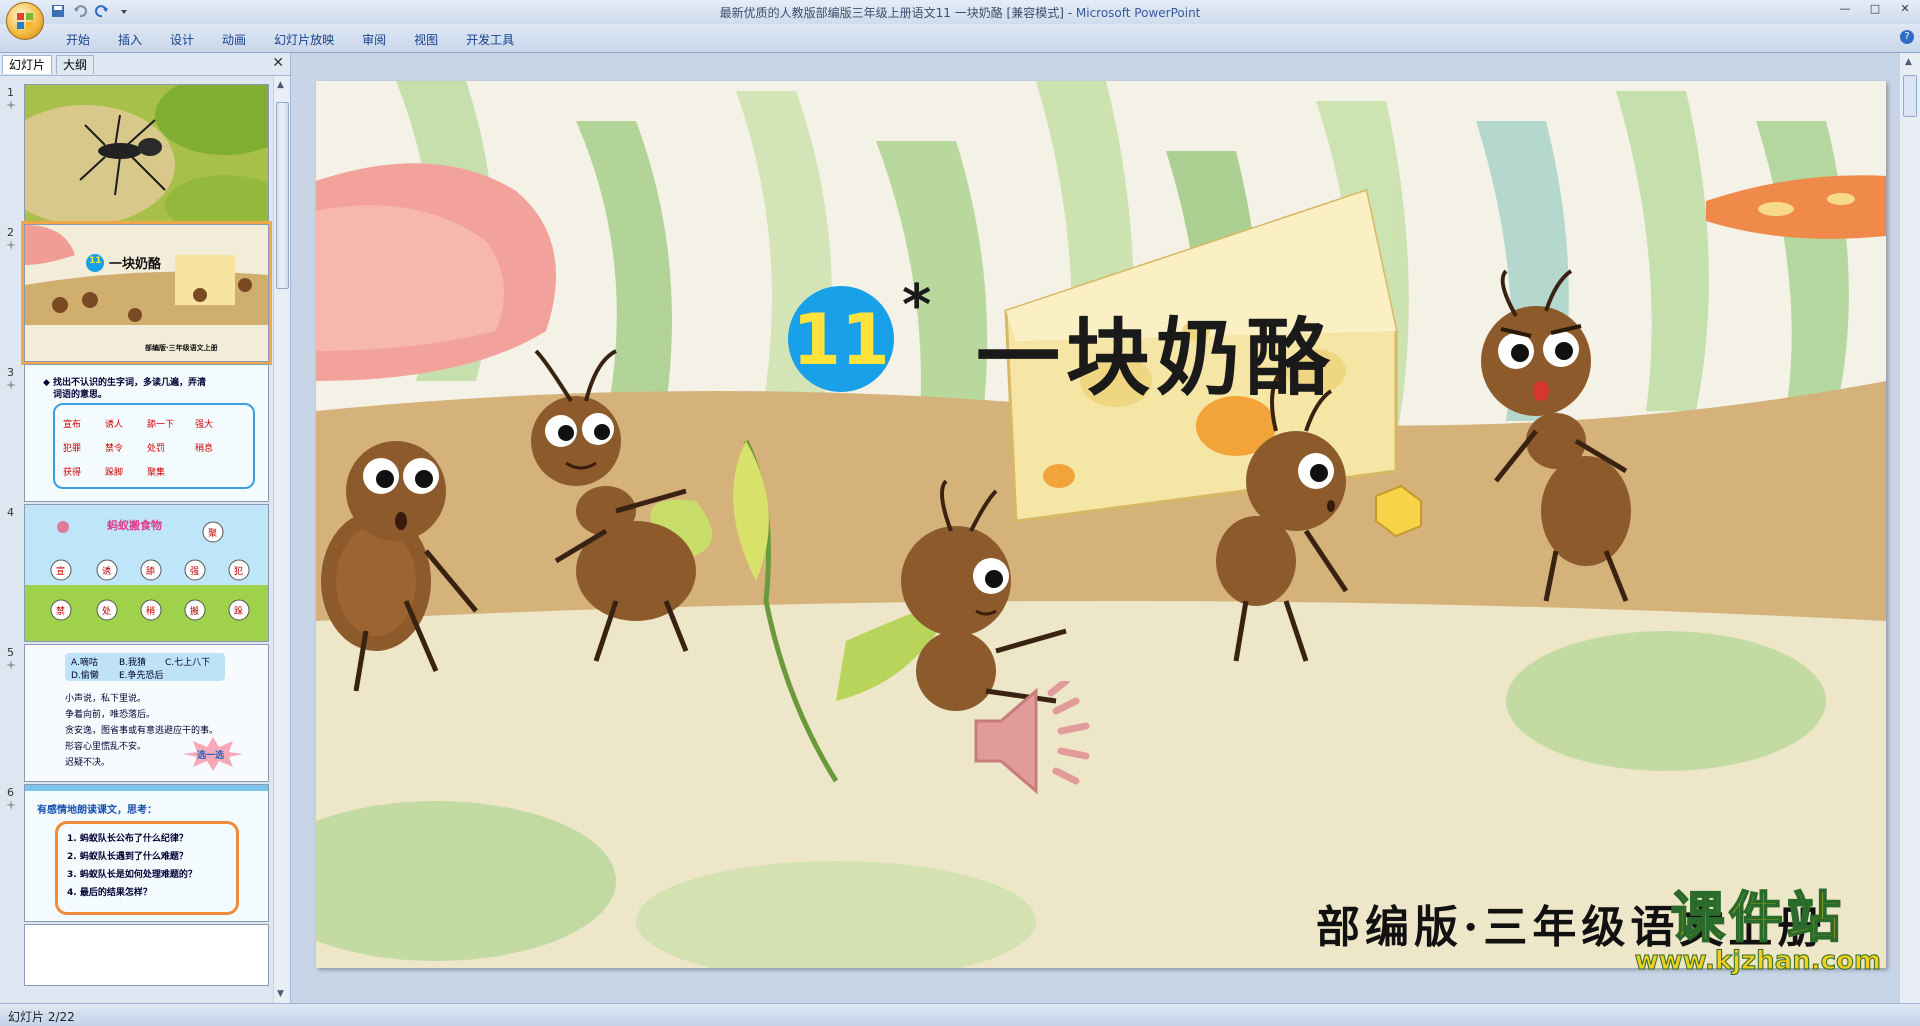 The image size is (1920, 1026). I want to click on thumb-text: 有感情地朗读课文，思考：, so click(97, 810).